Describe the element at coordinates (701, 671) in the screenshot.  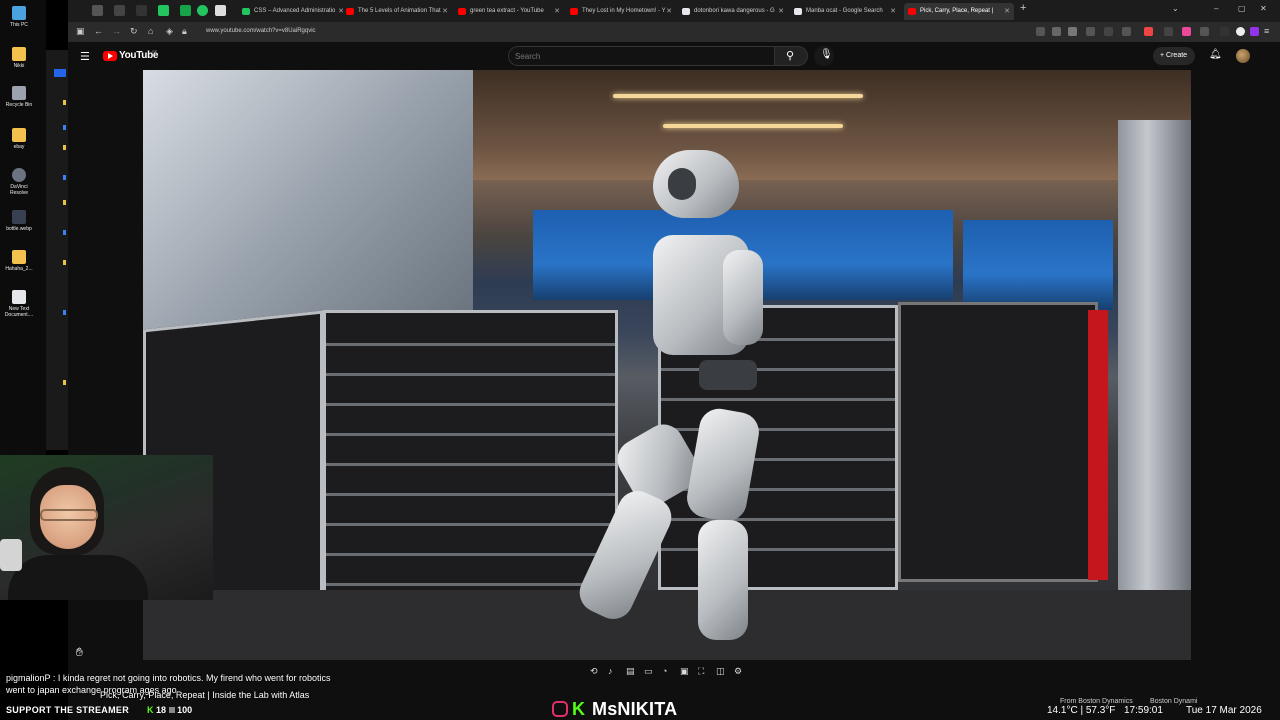
I see `fullscreen-icon: ⛶` at that location.